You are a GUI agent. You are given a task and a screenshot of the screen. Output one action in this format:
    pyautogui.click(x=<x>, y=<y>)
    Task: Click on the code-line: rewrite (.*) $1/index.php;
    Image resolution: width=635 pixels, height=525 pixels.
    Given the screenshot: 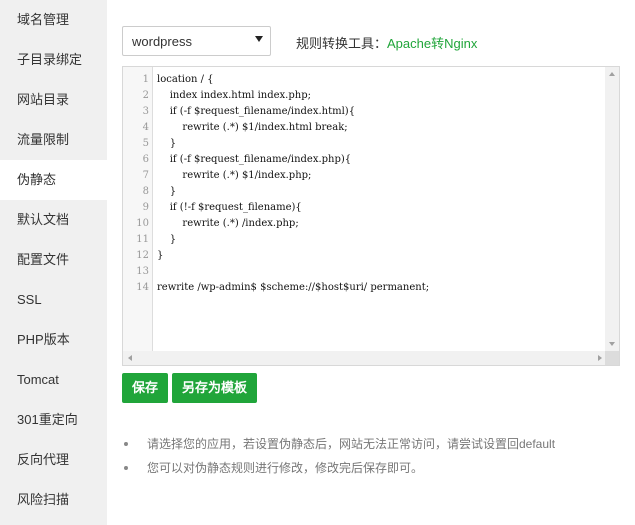 What is the action you would take?
    pyautogui.click(x=234, y=176)
    